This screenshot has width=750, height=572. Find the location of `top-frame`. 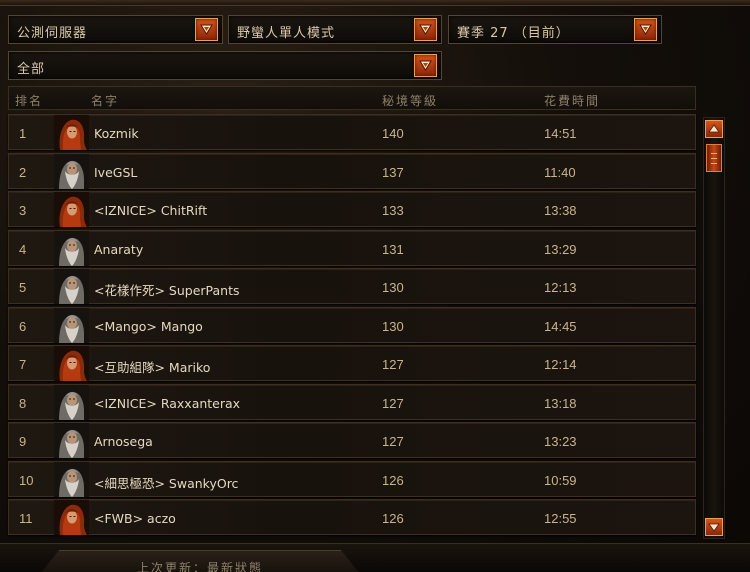

top-frame is located at coordinates (375, 3).